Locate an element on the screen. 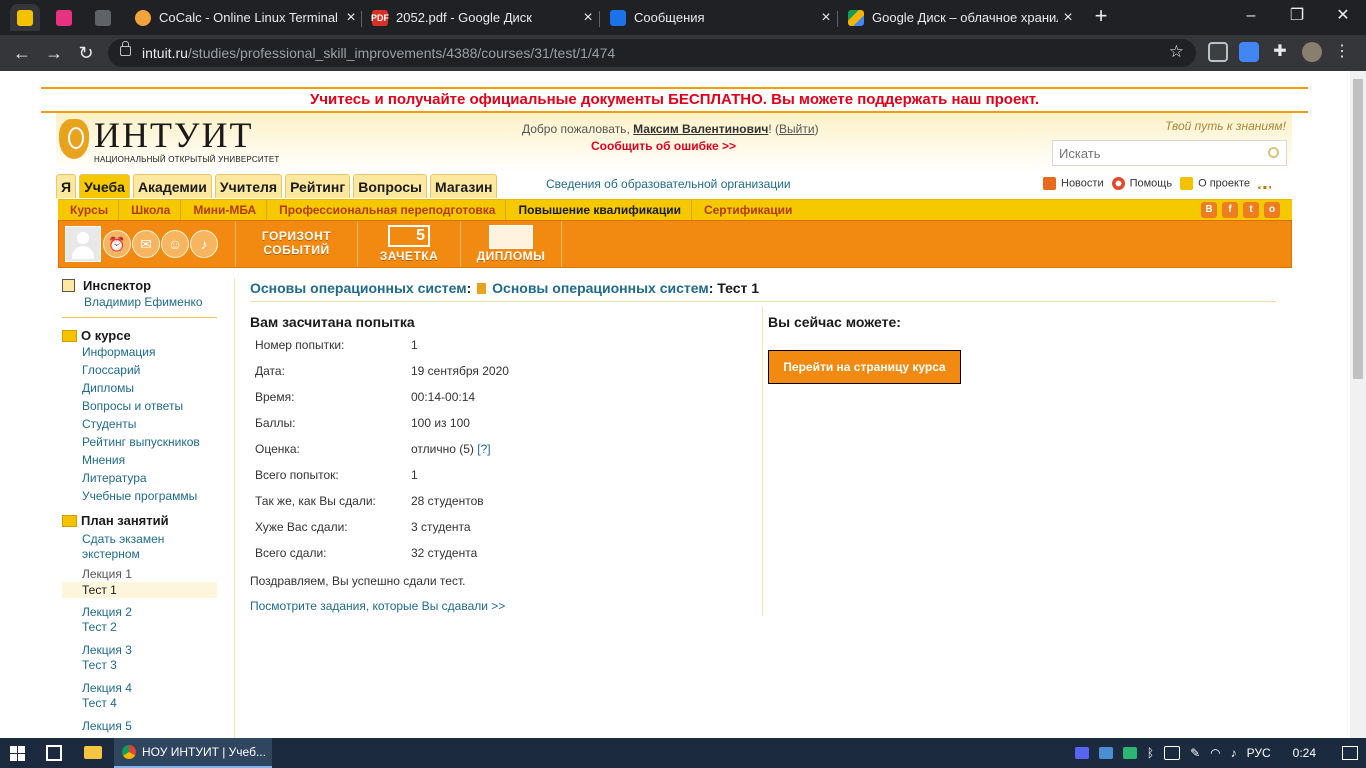  scrollbar-thumb is located at coordinates (1358, 229).